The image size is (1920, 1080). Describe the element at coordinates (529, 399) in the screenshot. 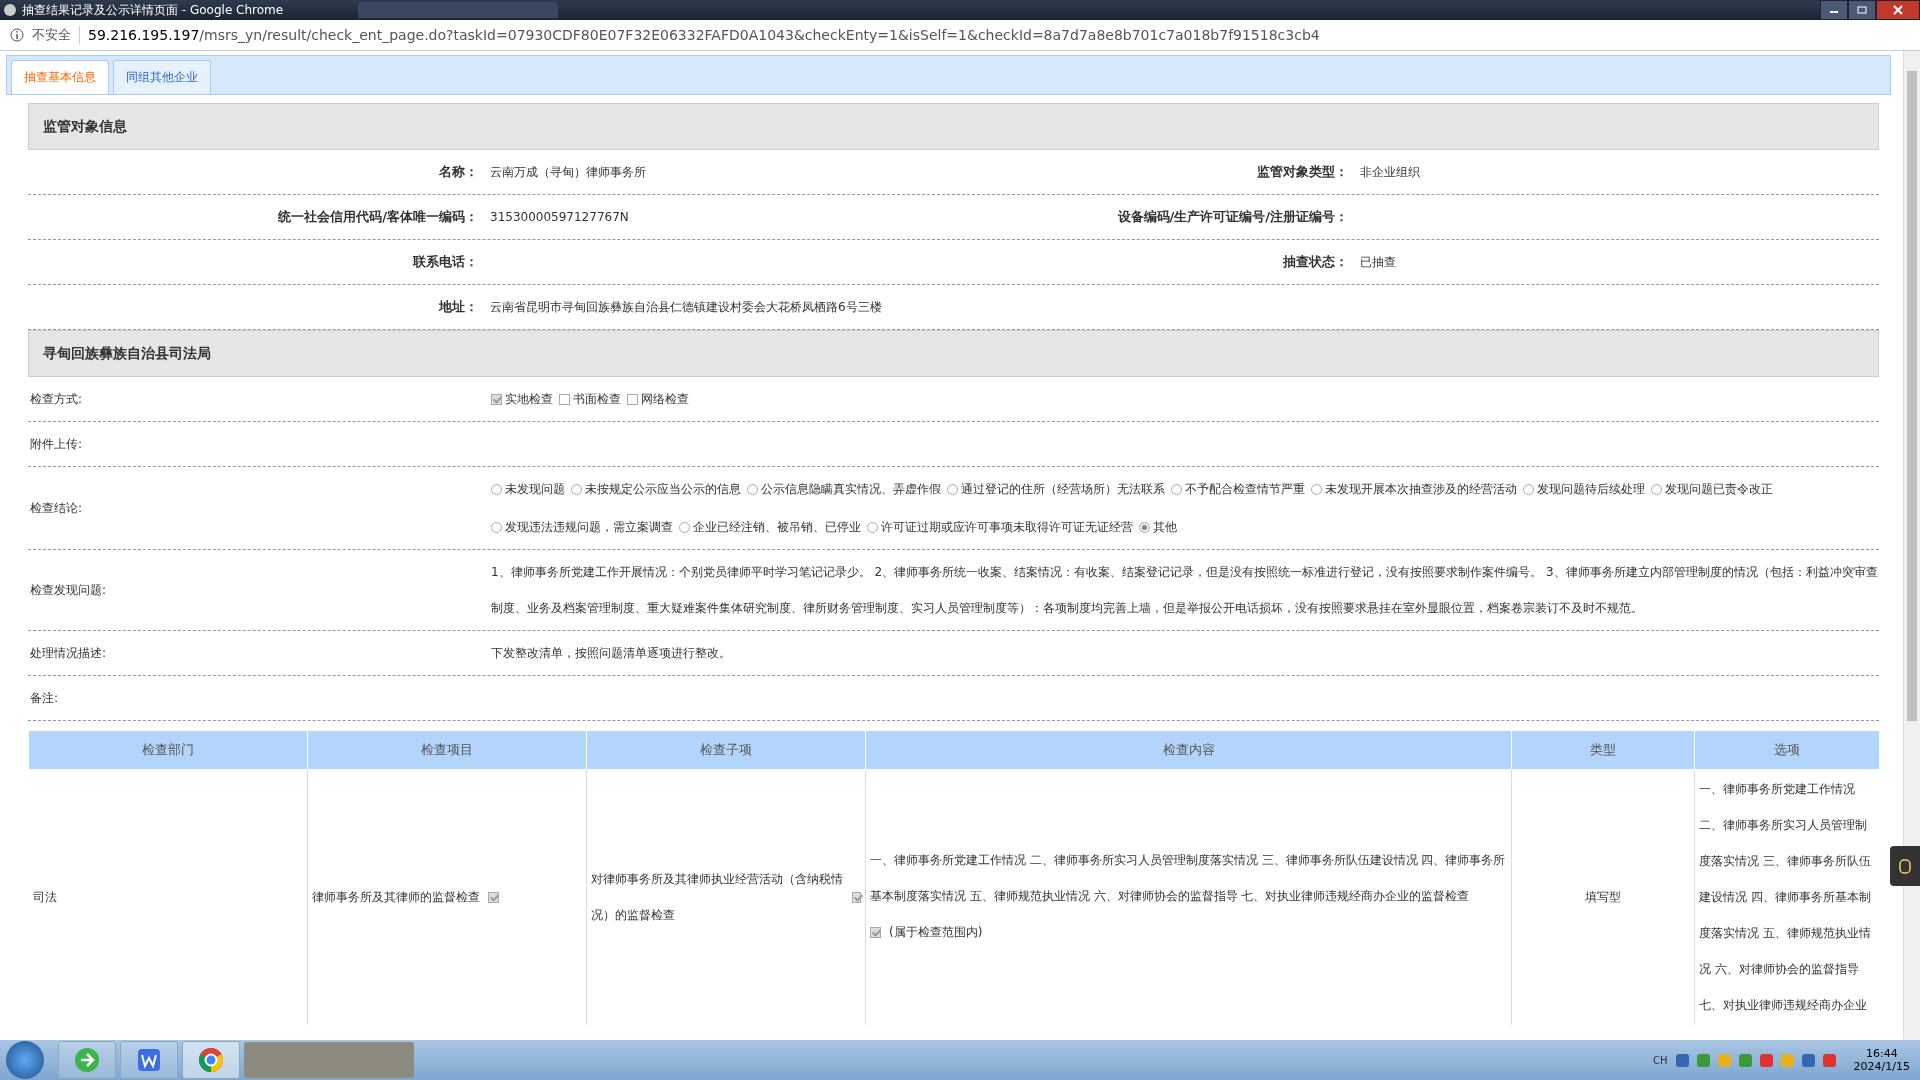

I see `option-label: 实地检查` at that location.